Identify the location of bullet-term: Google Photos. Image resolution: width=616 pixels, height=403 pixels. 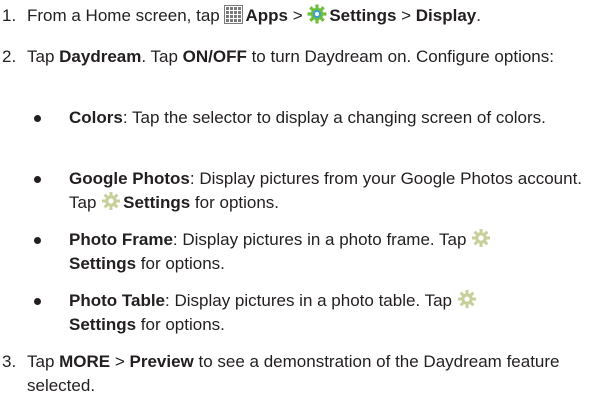
(129, 178).